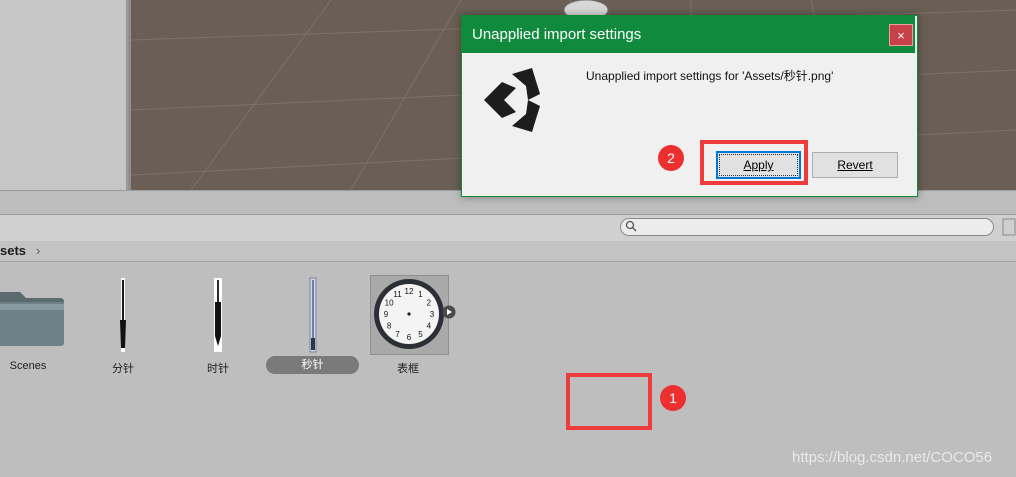 The image size is (1016, 477). What do you see at coordinates (33, 316) in the screenshot?
I see `folder-icon` at bounding box center [33, 316].